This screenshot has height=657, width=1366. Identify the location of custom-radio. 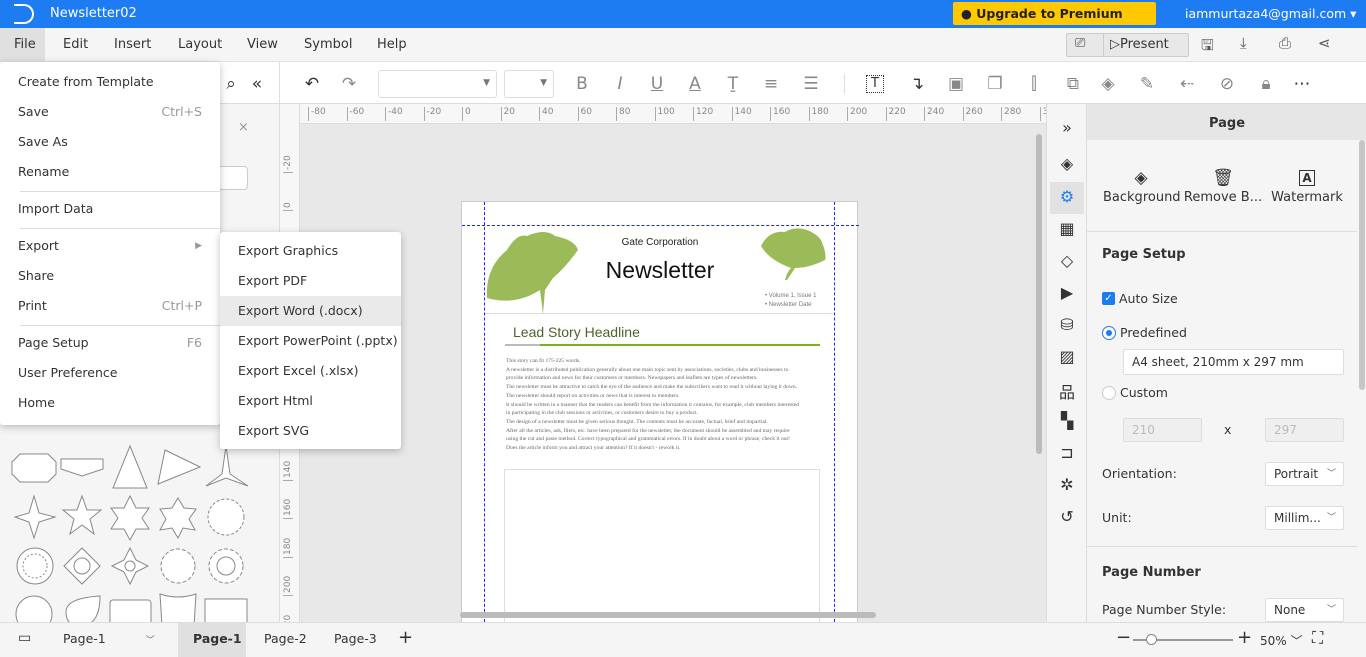
(1109, 393).